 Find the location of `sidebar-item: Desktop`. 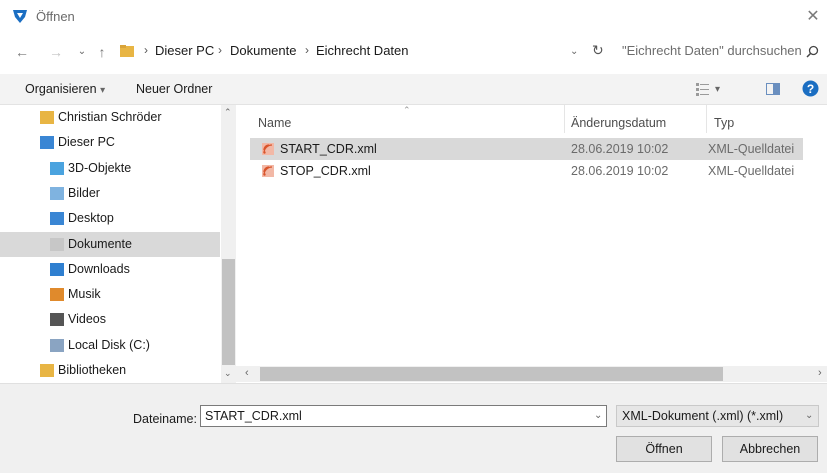

sidebar-item: Desktop is located at coordinates (110, 218).